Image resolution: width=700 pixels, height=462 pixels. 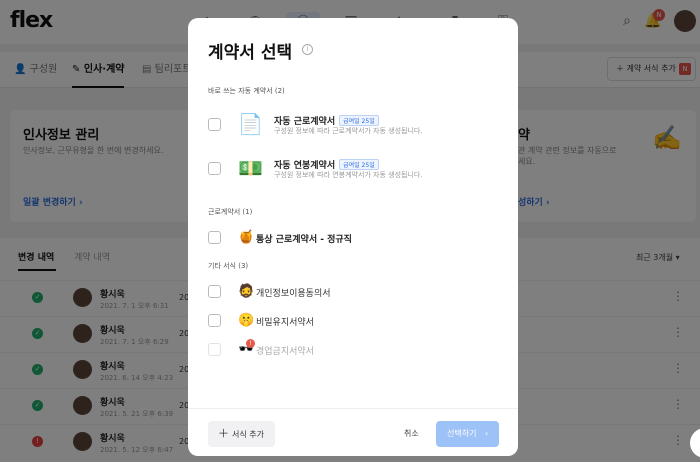 What do you see at coordinates (246, 320) in the screenshot?
I see `shushing-face-icon: 🤫` at bounding box center [246, 320].